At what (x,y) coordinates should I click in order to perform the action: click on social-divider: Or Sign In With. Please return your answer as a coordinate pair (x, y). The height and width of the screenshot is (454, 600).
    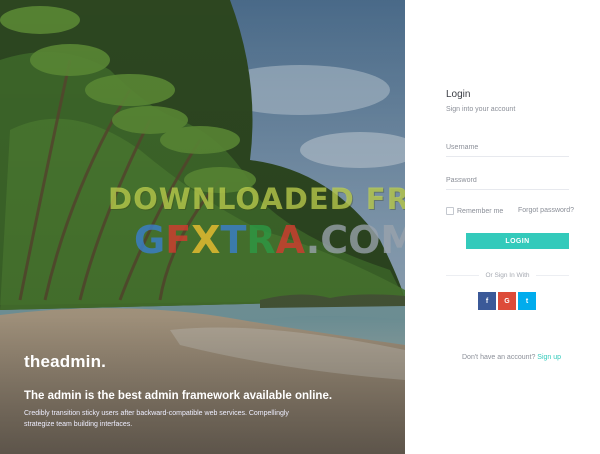
    Looking at the image, I should click on (508, 275).